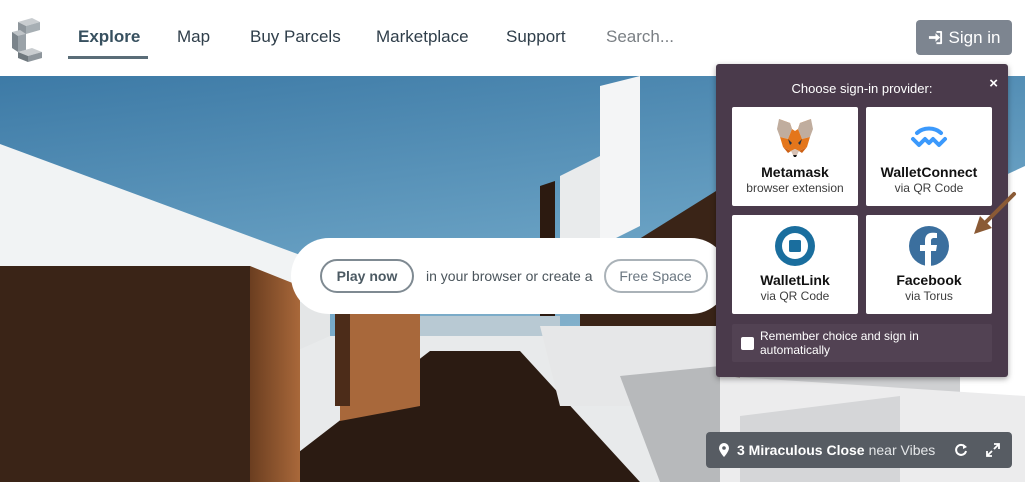 This screenshot has width=1025, height=482. What do you see at coordinates (961, 450) in the screenshot?
I see `refresh-icon` at bounding box center [961, 450].